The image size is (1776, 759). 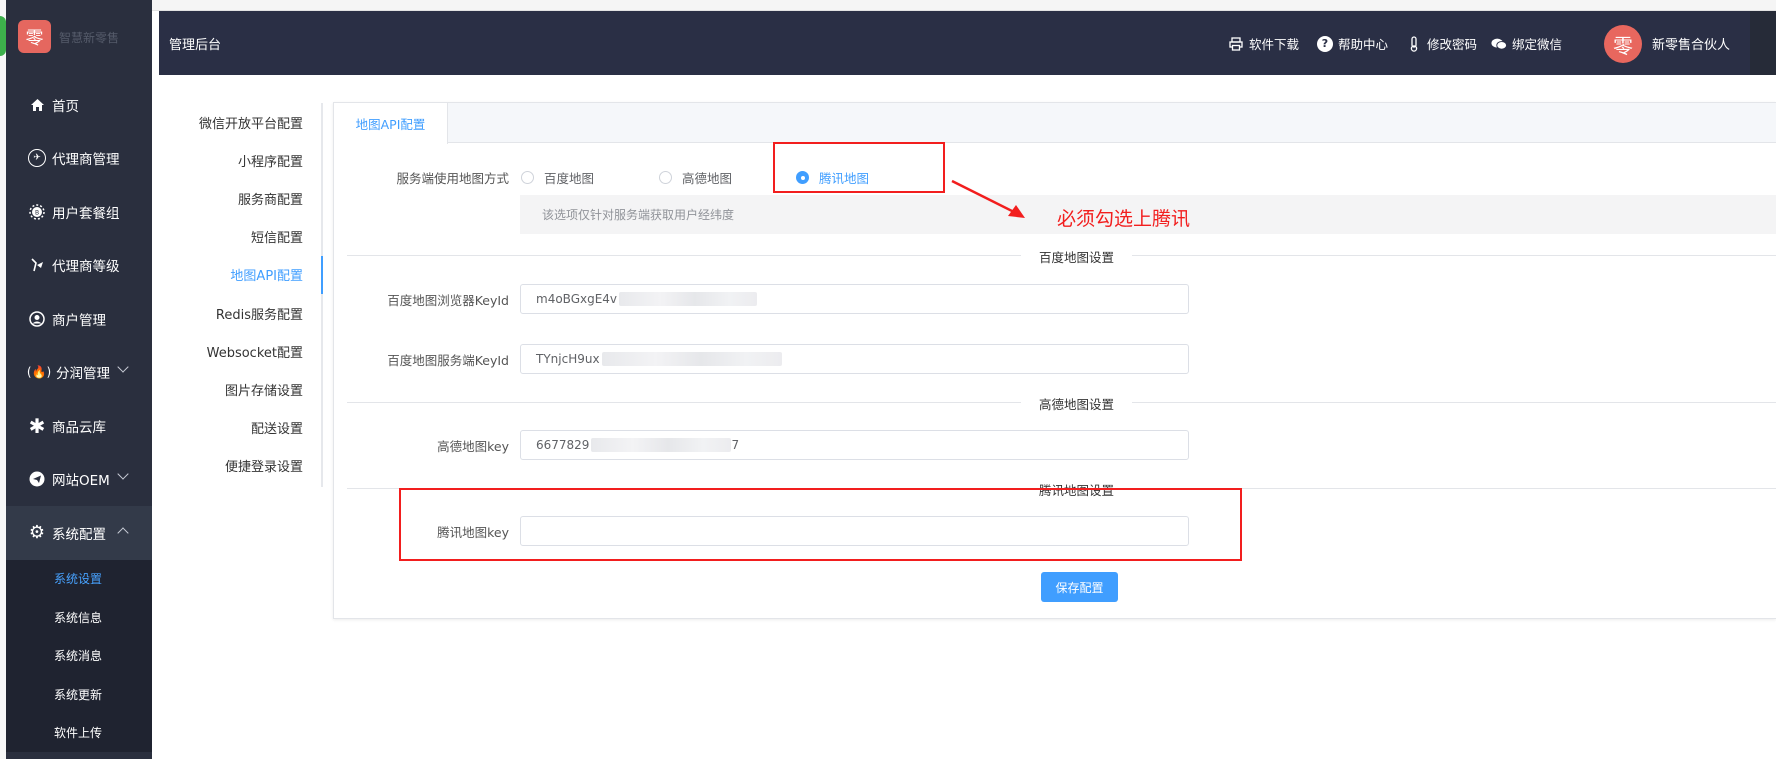 I want to click on sidebar-item-level: 代理商等级, so click(x=79, y=266).